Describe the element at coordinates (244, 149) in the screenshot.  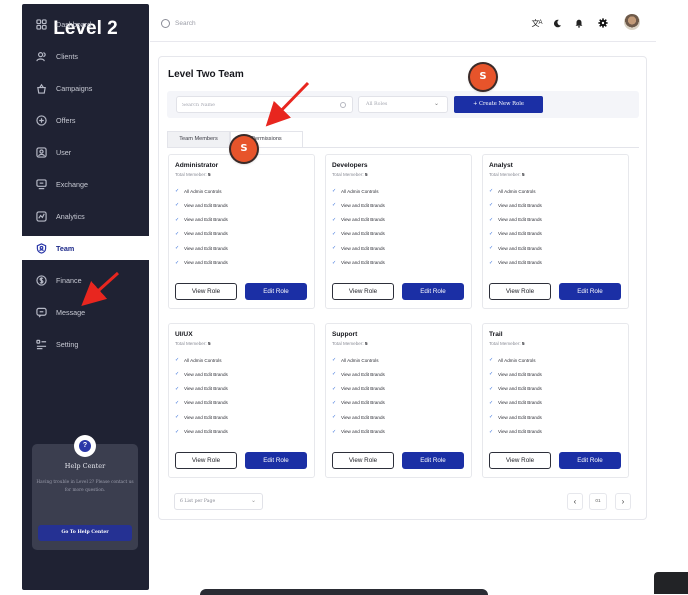
I see `annotation-marker-tab: S` at that location.